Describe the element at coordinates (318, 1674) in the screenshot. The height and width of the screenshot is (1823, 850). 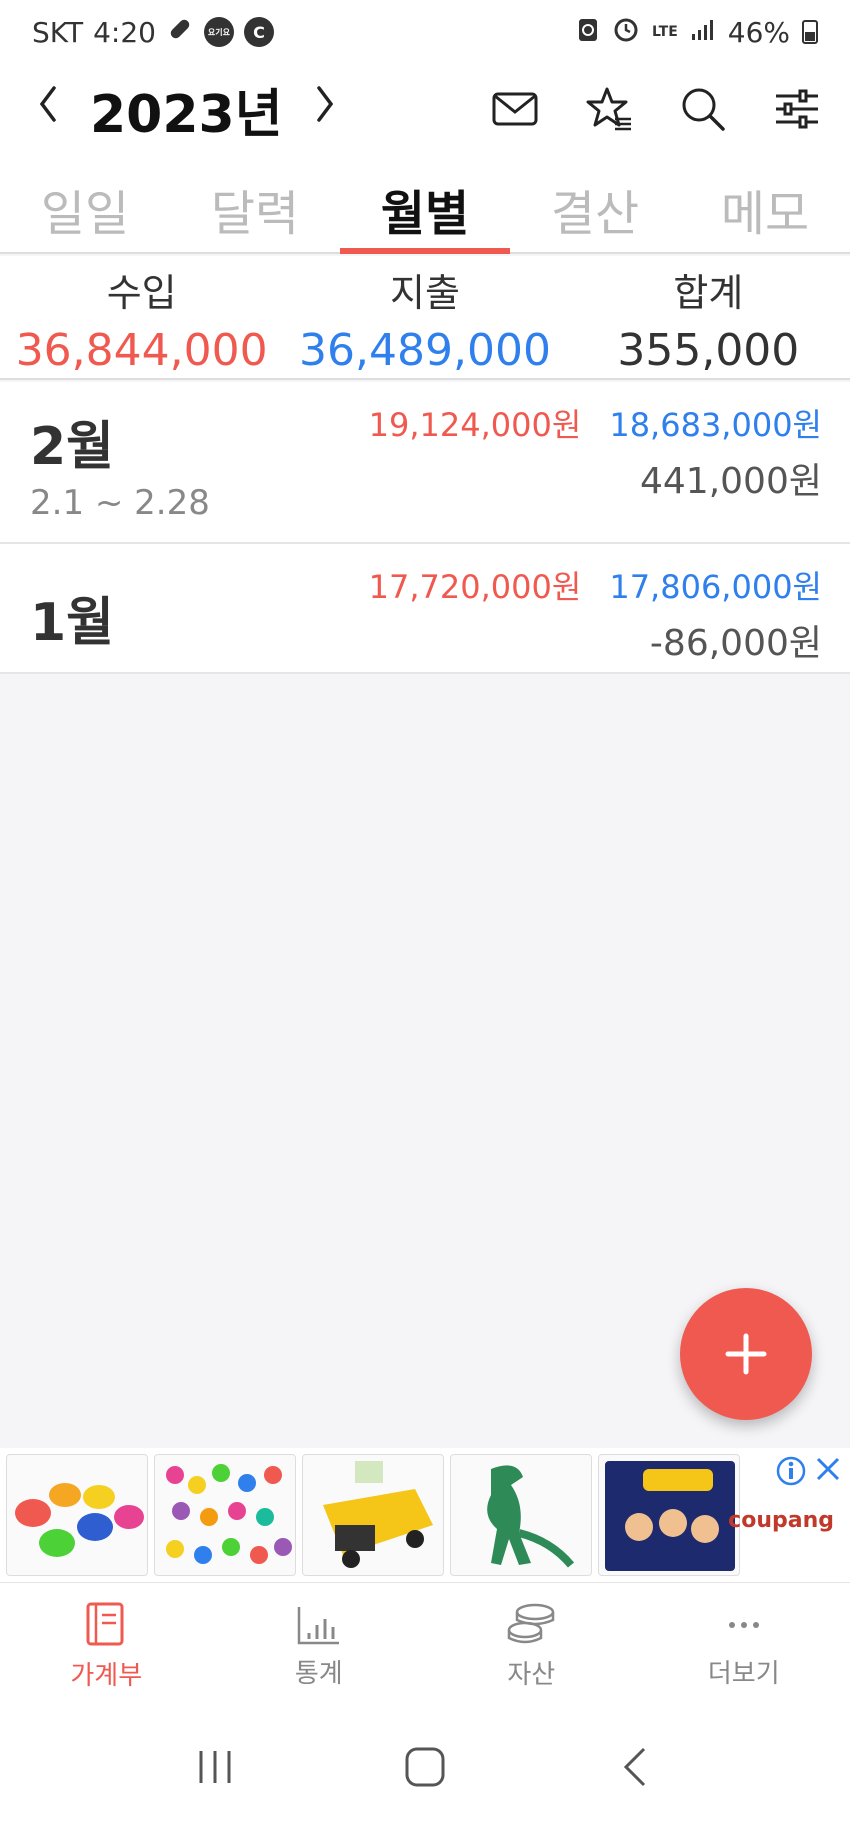
I see `nav-label: 통계` at that location.